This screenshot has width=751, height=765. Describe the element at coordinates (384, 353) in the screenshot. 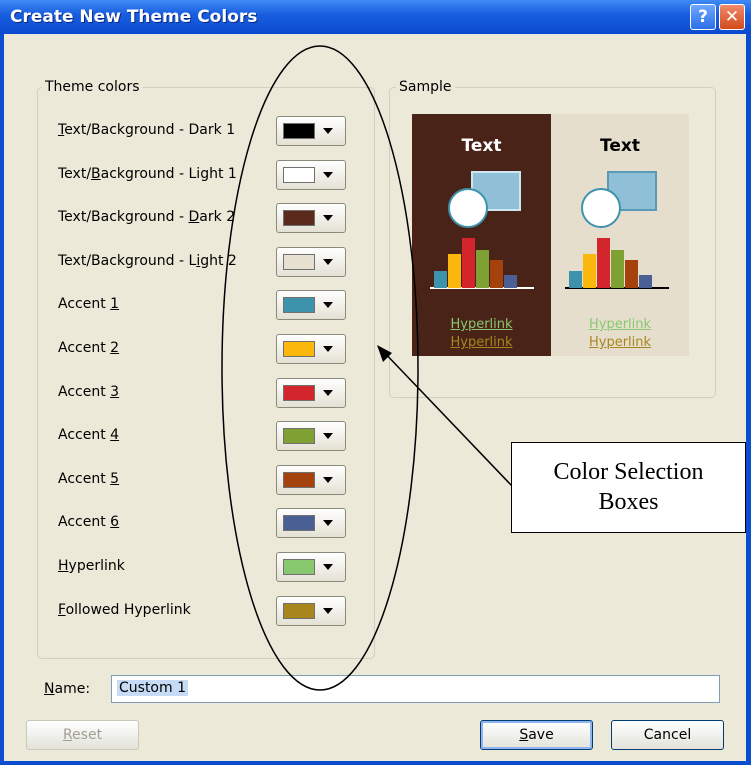

I see `annotation-arrowhead` at that location.